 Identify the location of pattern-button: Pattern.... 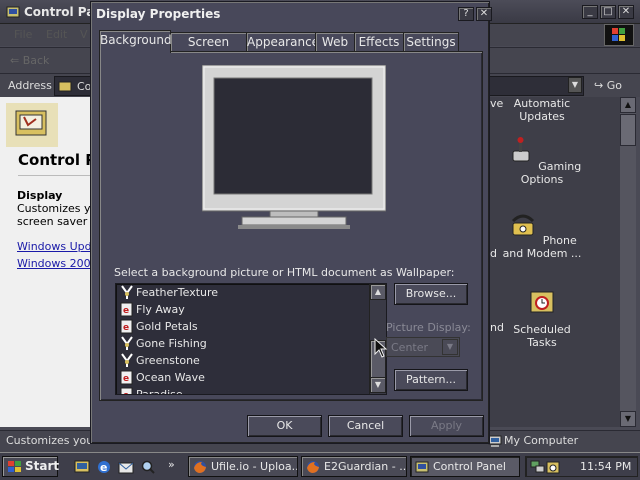
(431, 380).